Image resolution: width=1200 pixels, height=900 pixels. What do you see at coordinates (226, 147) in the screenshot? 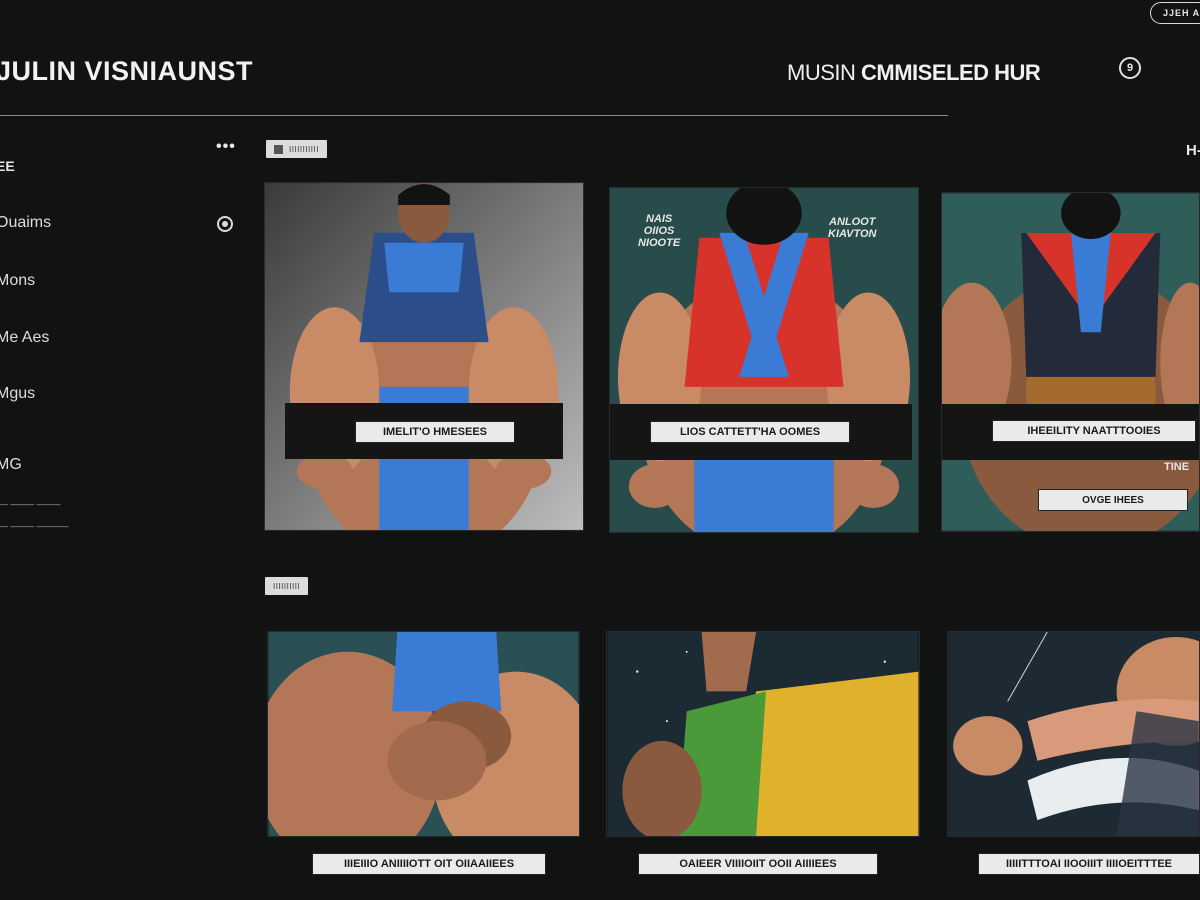
I see `more-options-icon: •••` at bounding box center [226, 147].